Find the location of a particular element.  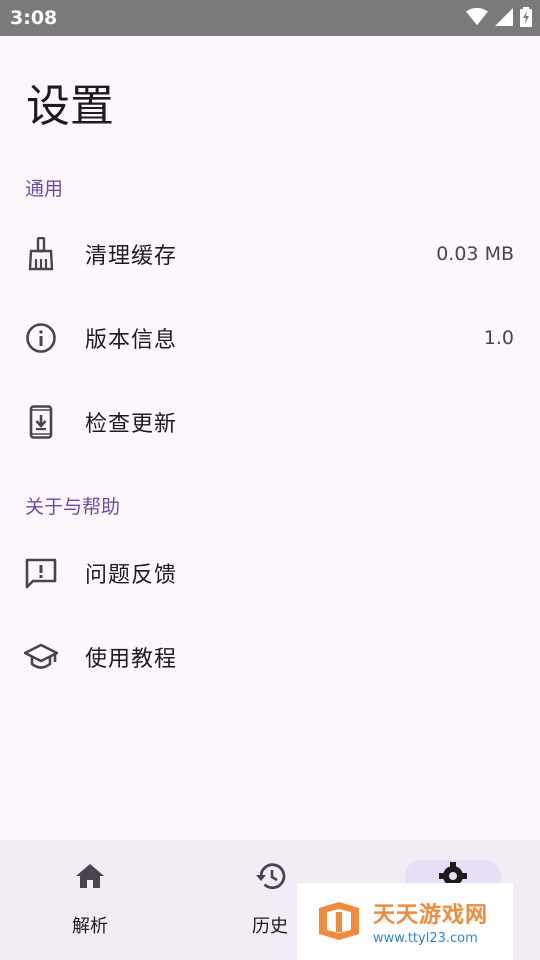

settings-item-version-info: 版本信息 1.0 is located at coordinates (270, 338).